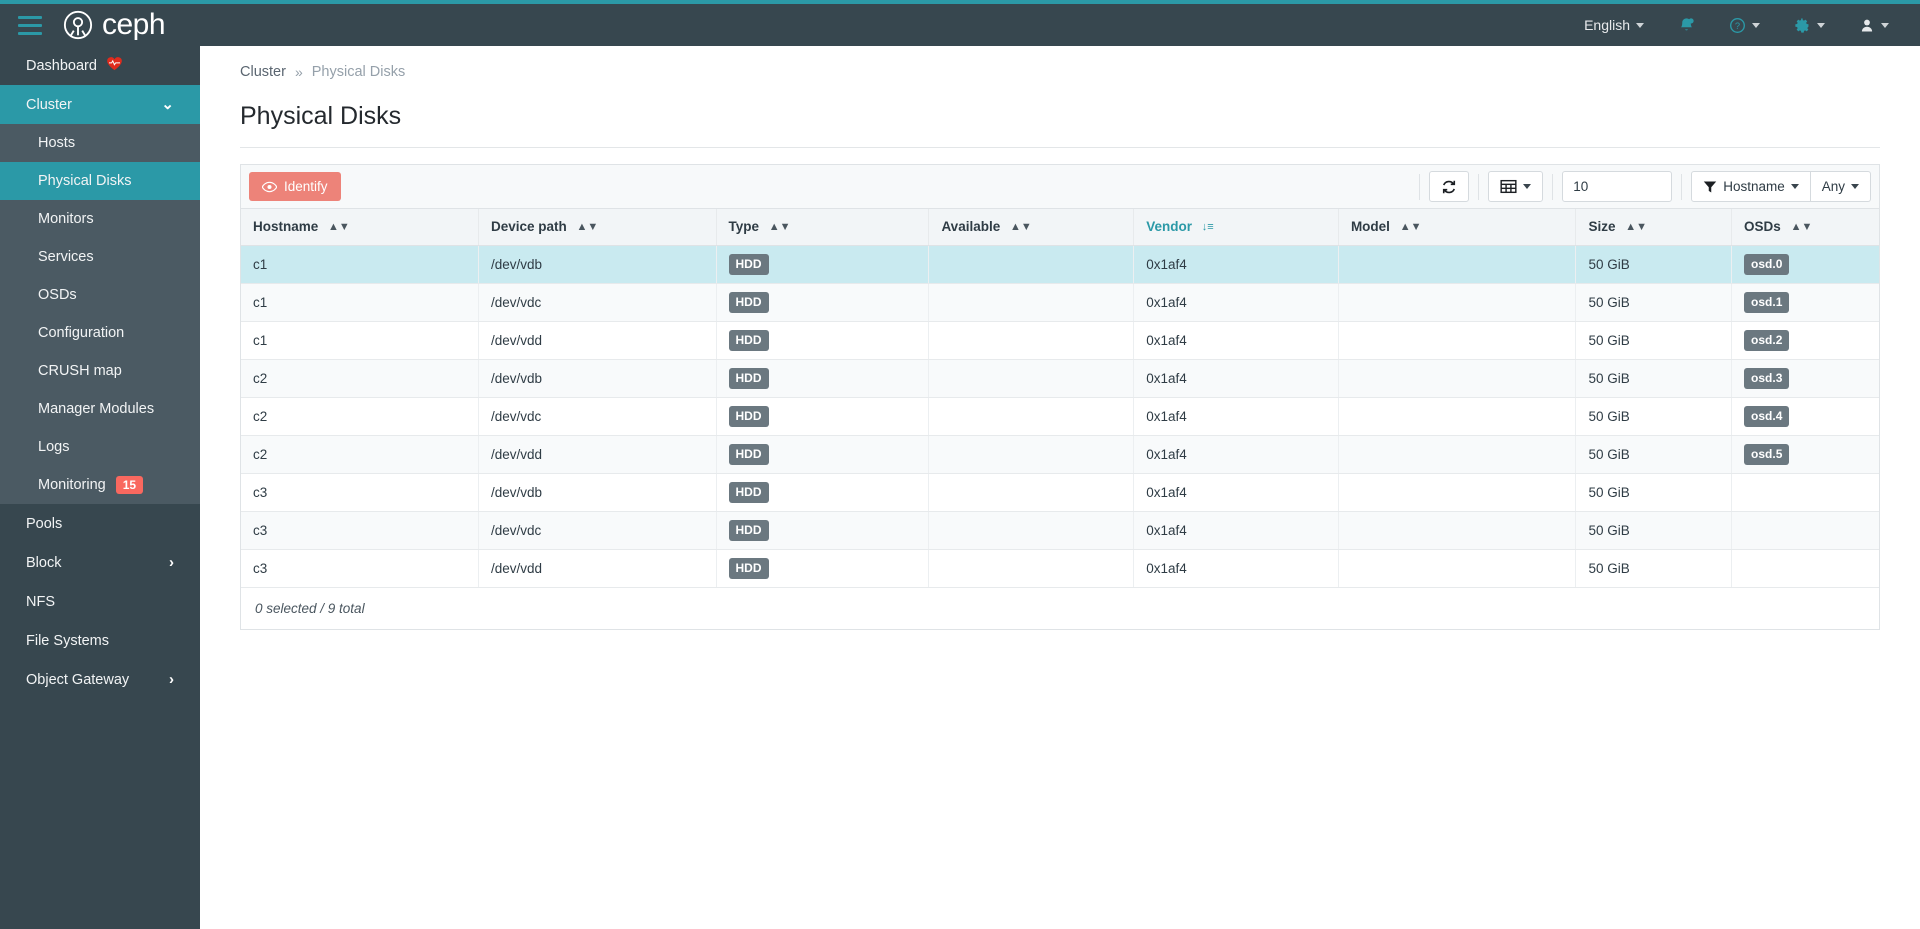 The image size is (1920, 929). I want to click on sidebar-item-cluster: Cluster ⌄, so click(100, 104).